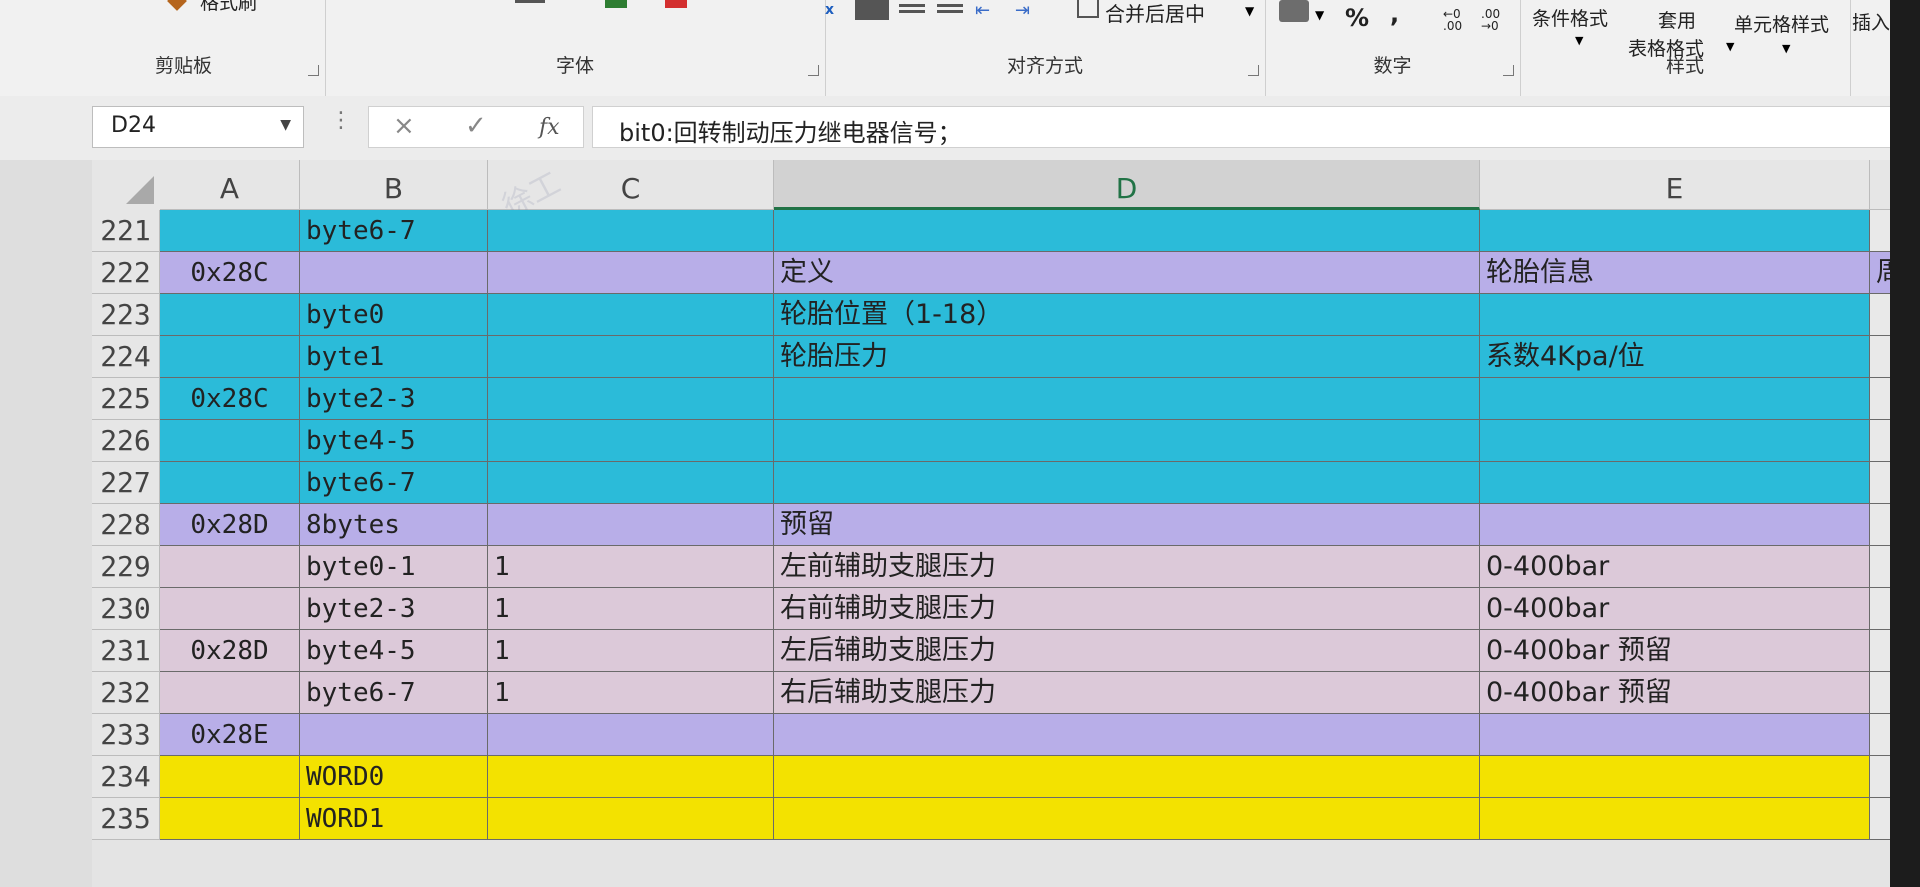 This screenshot has height=887, width=1920. What do you see at coordinates (126, 357) in the screenshot?
I see `row-header: 224` at bounding box center [126, 357].